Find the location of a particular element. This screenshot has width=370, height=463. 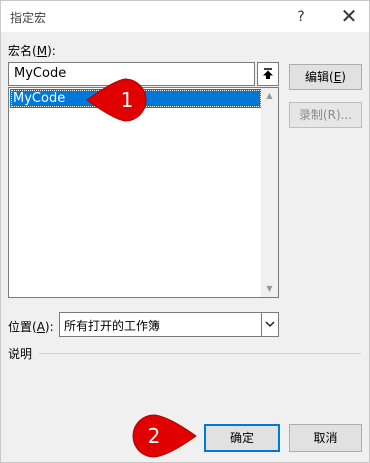

cancel-button: 取消 is located at coordinates (325, 438).